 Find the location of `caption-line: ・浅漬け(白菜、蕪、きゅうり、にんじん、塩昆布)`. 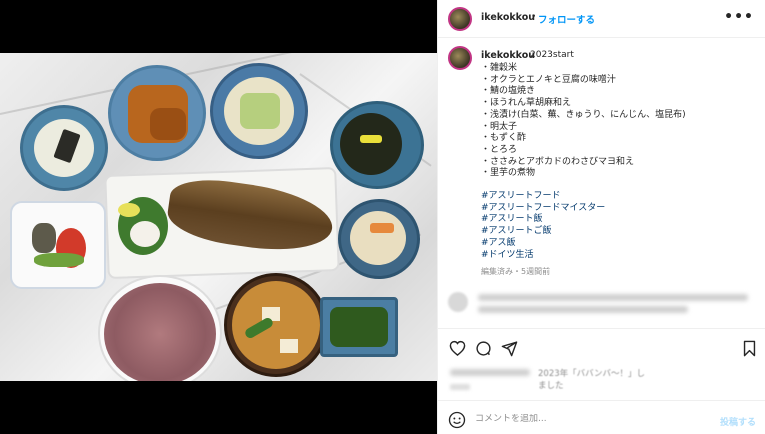

caption-line: ・浅漬け(白菜、蕪、きゅうり、にんじん、塩昆布) is located at coordinates (583, 114).